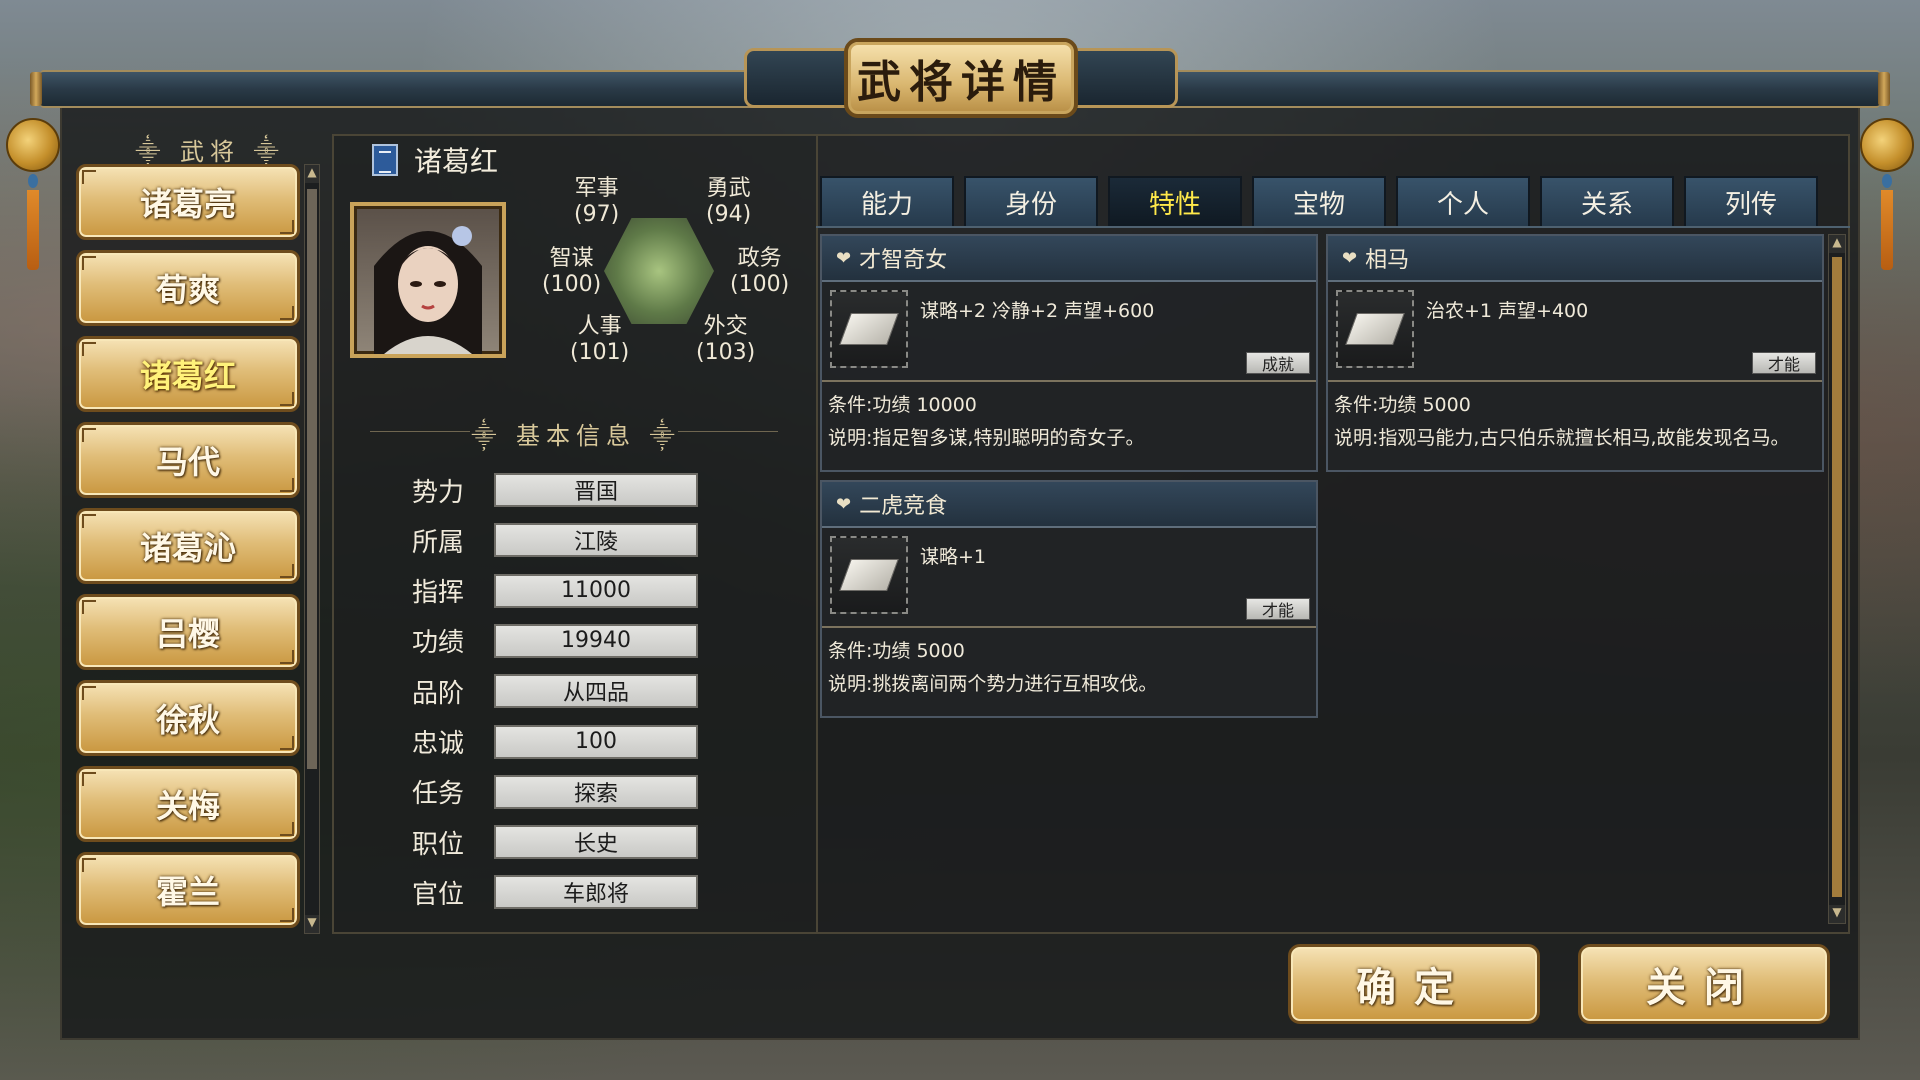 The height and width of the screenshot is (1080, 1920). I want to click on tab-bar: 能力 身份 特性 宝物 个人 关系 列传, so click(1324, 201).